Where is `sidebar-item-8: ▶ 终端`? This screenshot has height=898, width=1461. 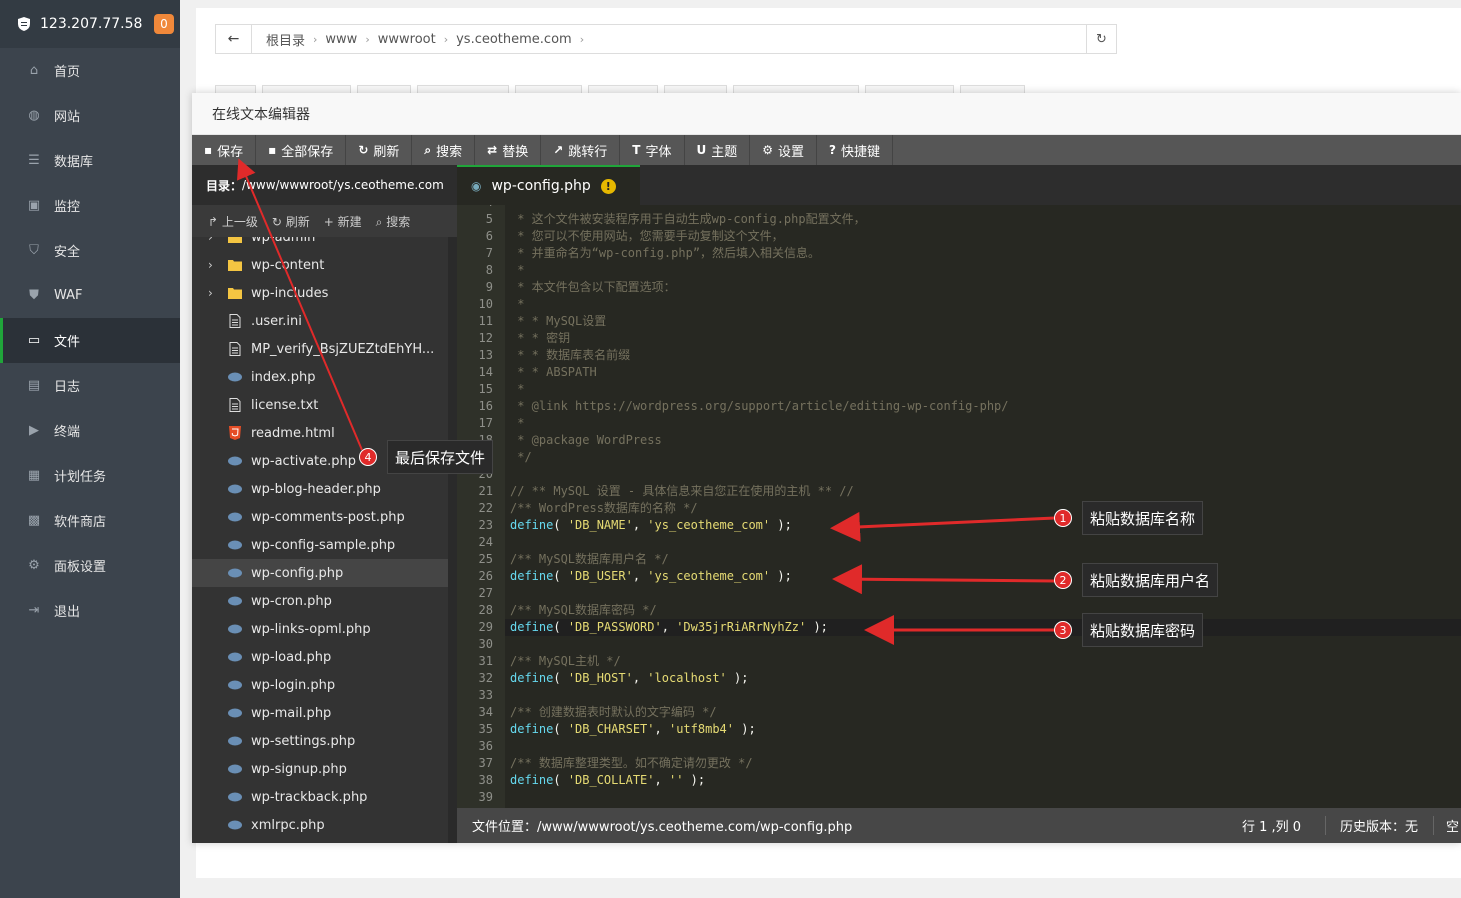 sidebar-item-8: ▶ 终端 is located at coordinates (90, 430).